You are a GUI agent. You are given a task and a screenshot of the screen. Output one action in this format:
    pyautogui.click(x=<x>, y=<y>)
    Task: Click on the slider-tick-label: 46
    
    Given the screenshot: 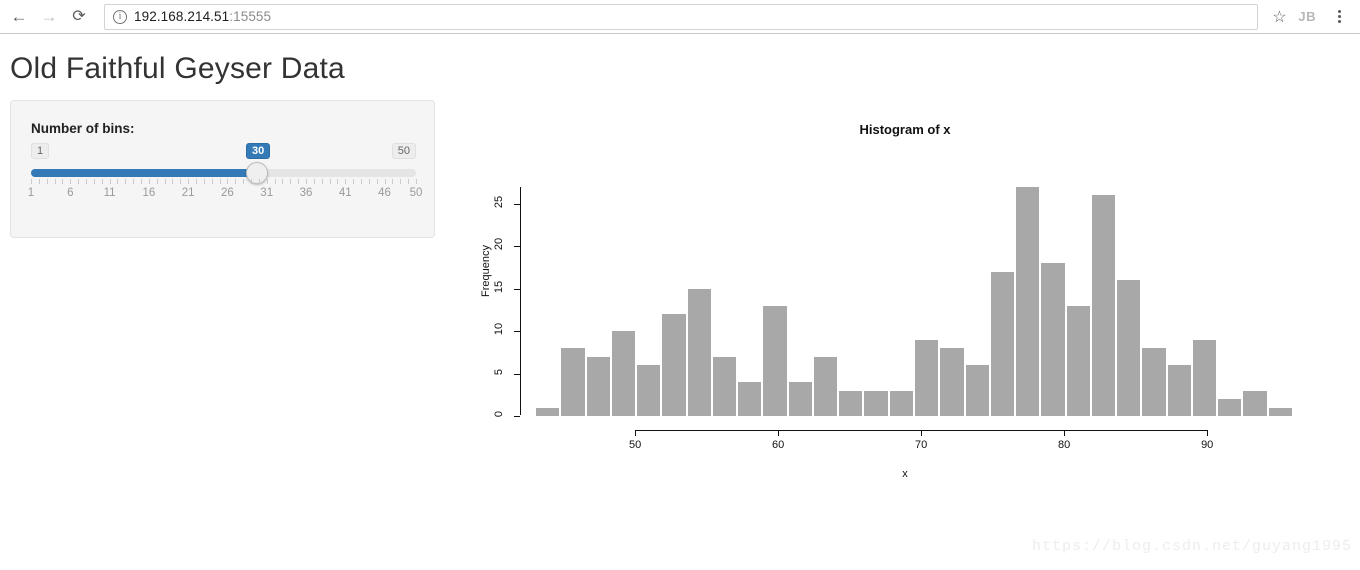 What is the action you would take?
    pyautogui.click(x=384, y=193)
    